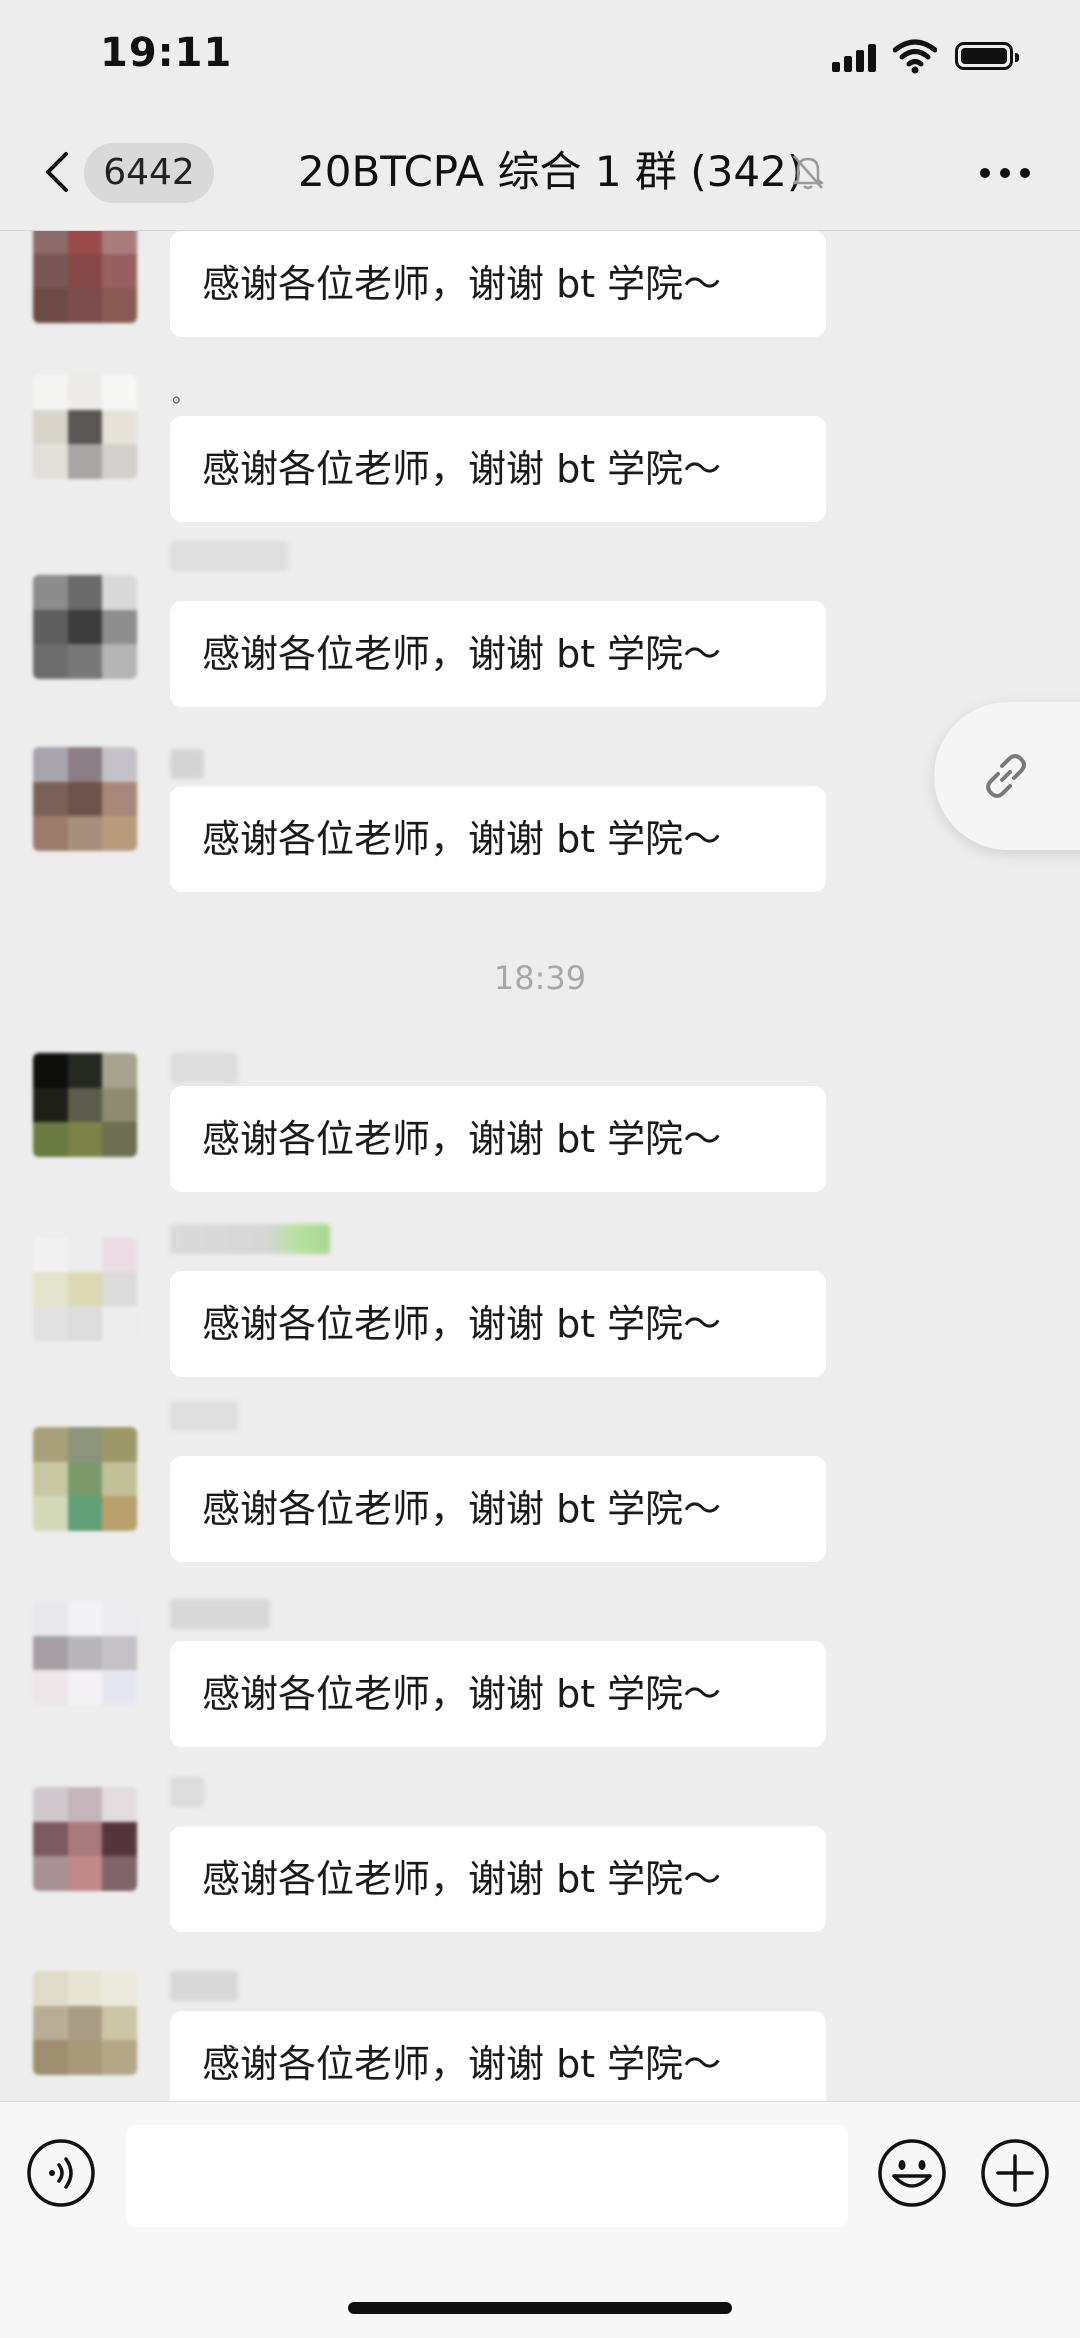 The image size is (1080, 2338). Describe the element at coordinates (987, 56) in the screenshot. I see `battery-icon` at that location.